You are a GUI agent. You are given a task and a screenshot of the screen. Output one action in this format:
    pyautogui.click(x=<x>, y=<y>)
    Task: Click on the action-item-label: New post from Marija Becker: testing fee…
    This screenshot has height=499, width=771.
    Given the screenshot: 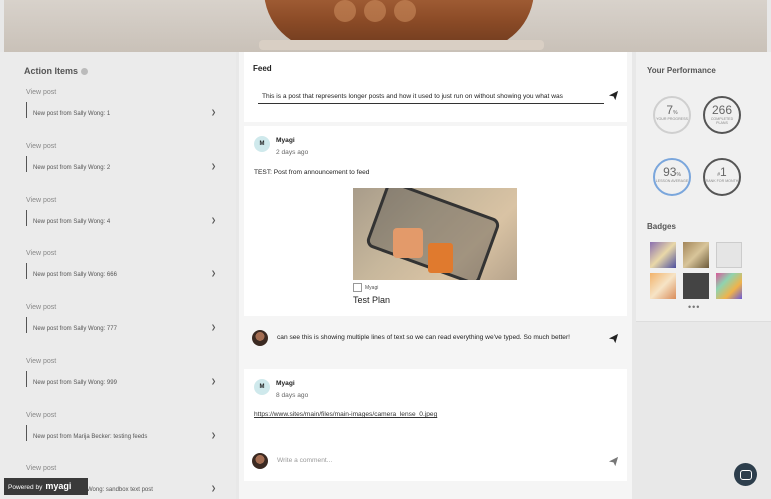 What is the action you would take?
    pyautogui.click(x=90, y=437)
    